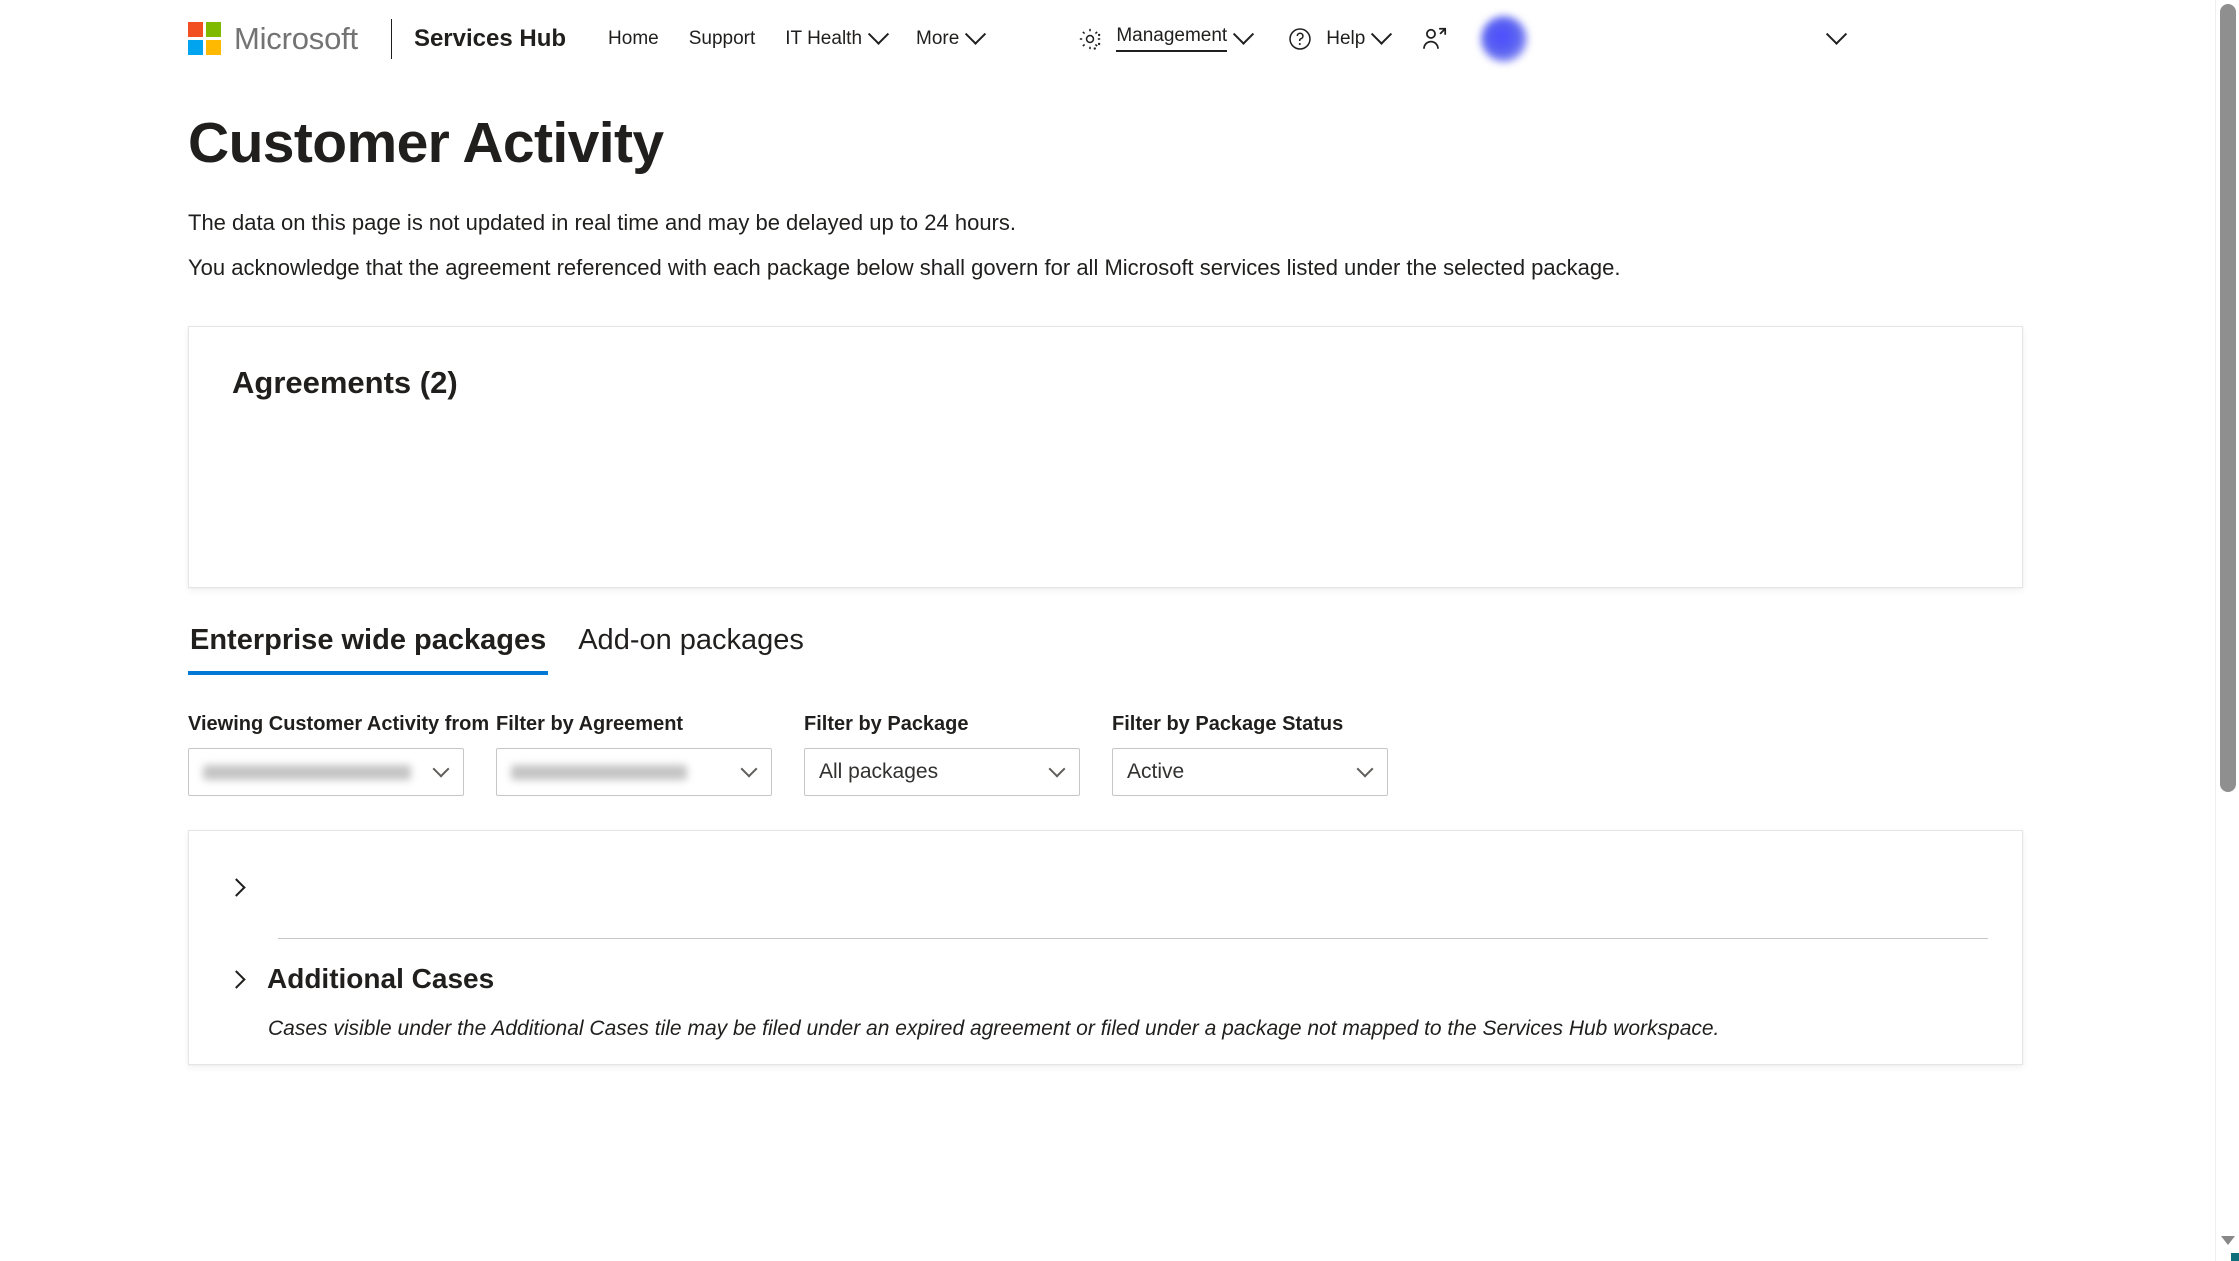  Describe the element at coordinates (1228, 724) in the screenshot. I see `filter-label: Filter by Package Status` at that location.